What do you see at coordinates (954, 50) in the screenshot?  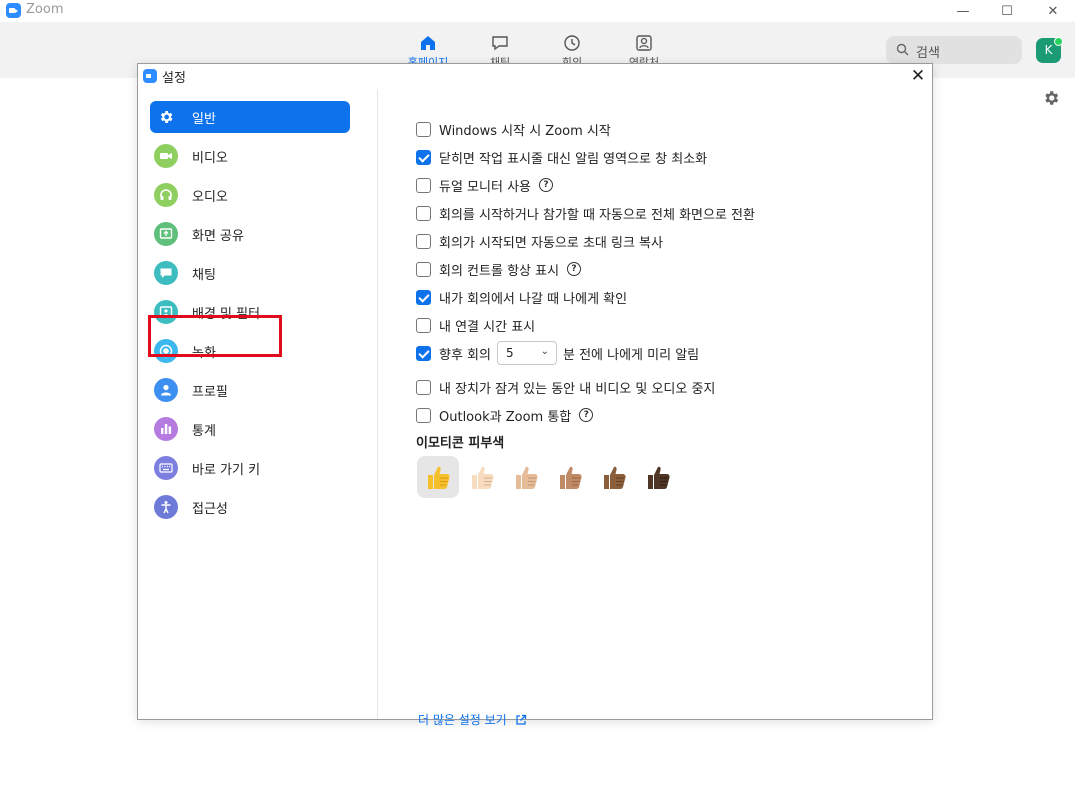 I see `search-input: 검색` at bounding box center [954, 50].